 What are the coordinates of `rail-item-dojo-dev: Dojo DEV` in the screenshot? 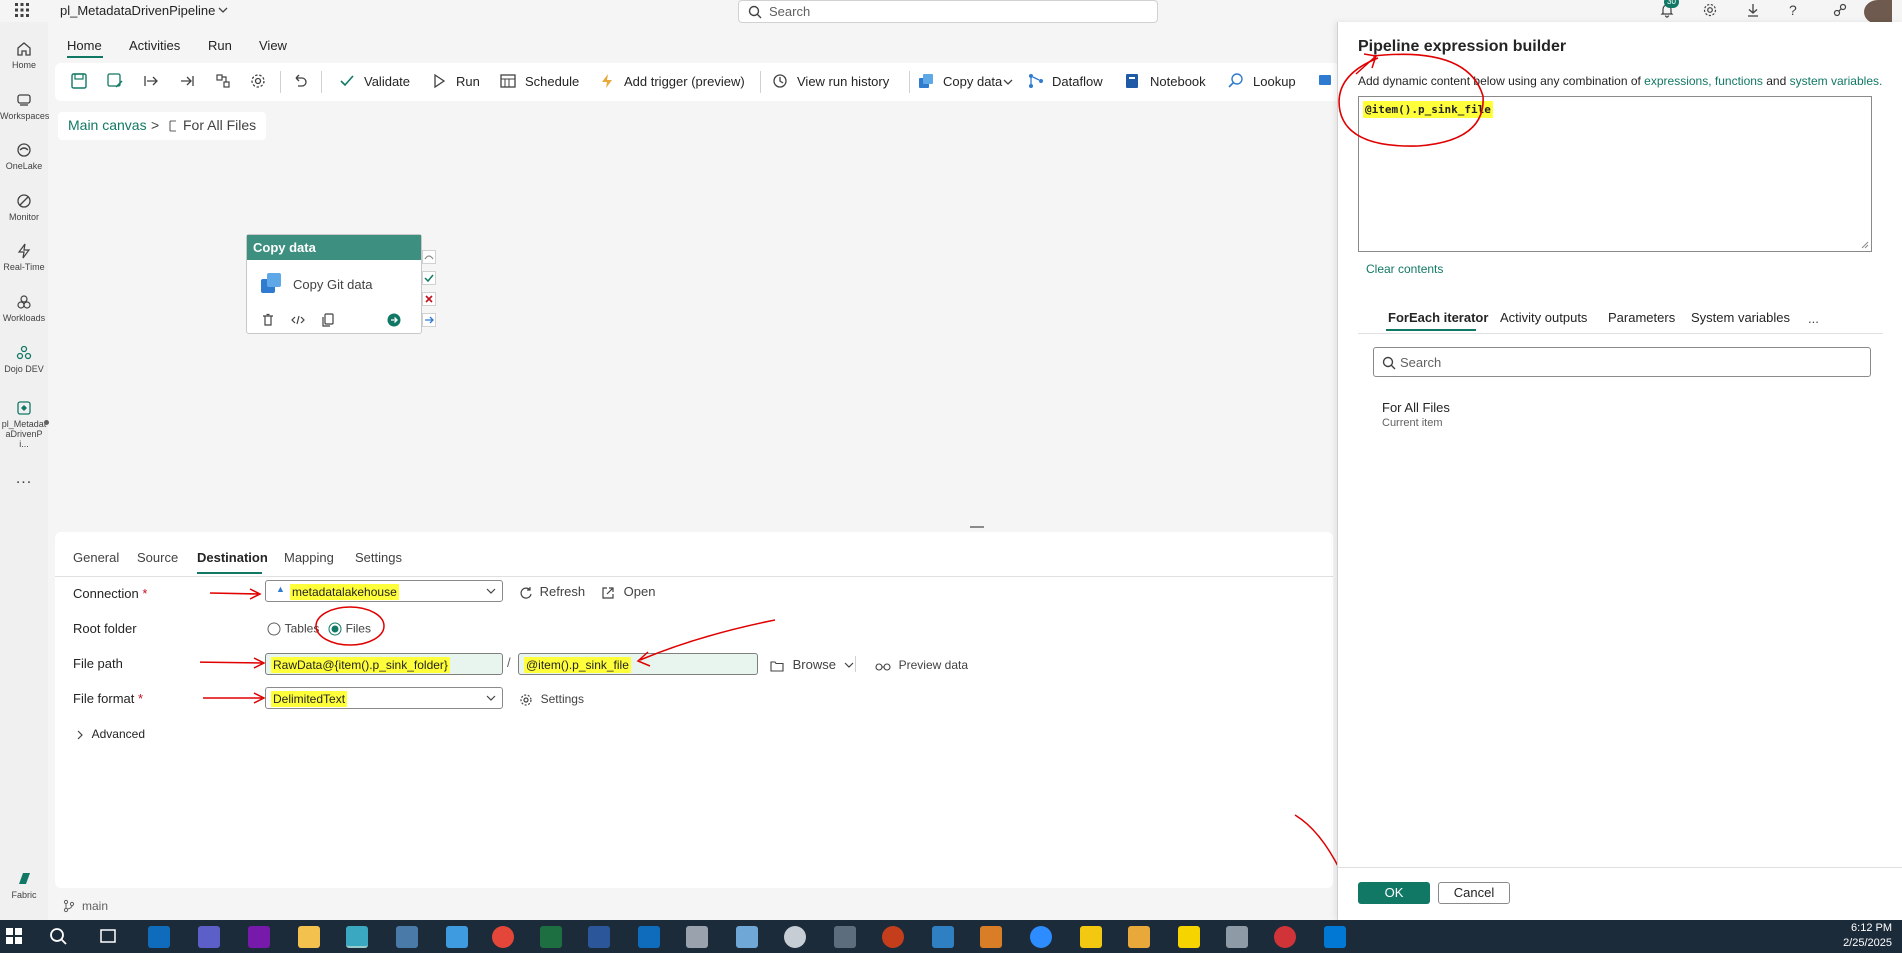 It's located at (24, 359).